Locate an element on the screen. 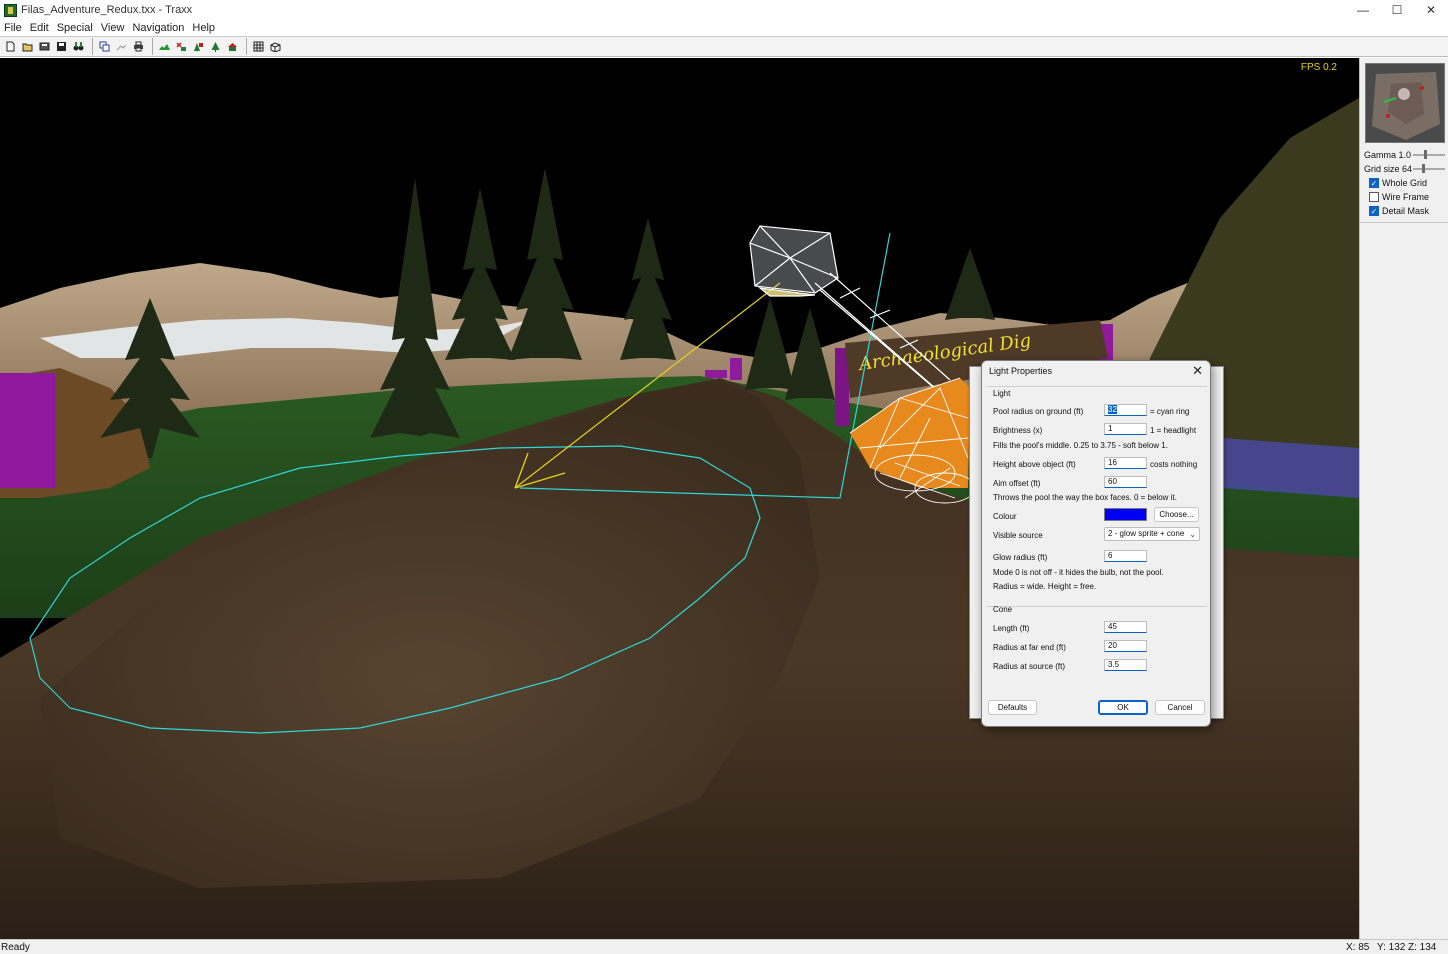 The image size is (1448, 954). toolbar is located at coordinates (724, 46).